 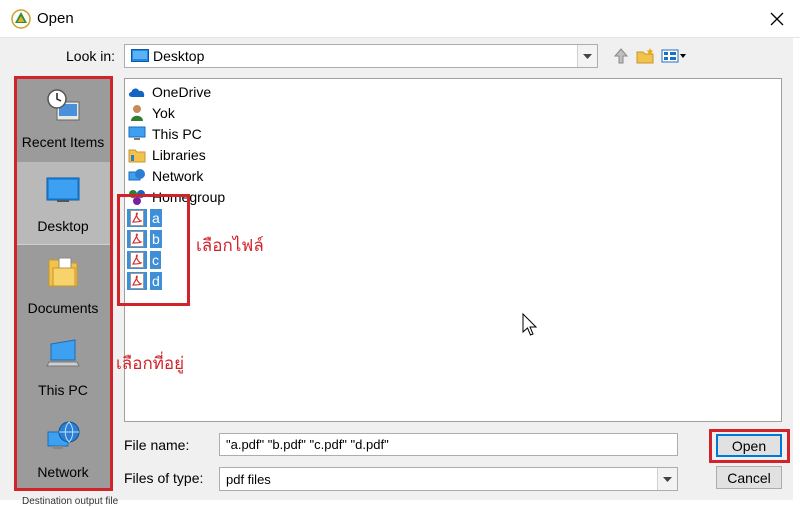 I want to click on list-item: OneDrive, so click(x=169, y=92).